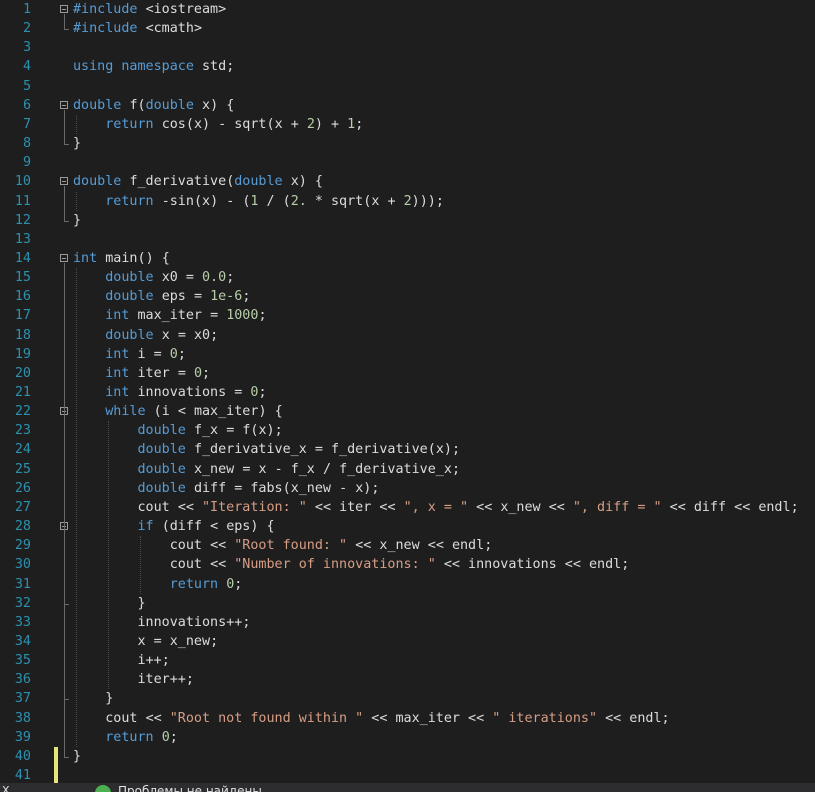 This screenshot has height=792, width=815. What do you see at coordinates (407, 430) in the screenshot?
I see `code-line: 23 double f_x = f(x);` at bounding box center [407, 430].